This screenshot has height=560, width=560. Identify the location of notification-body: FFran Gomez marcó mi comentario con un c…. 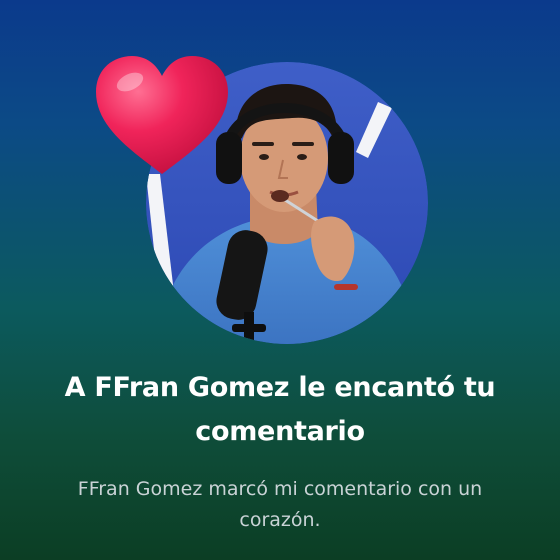
(280, 504).